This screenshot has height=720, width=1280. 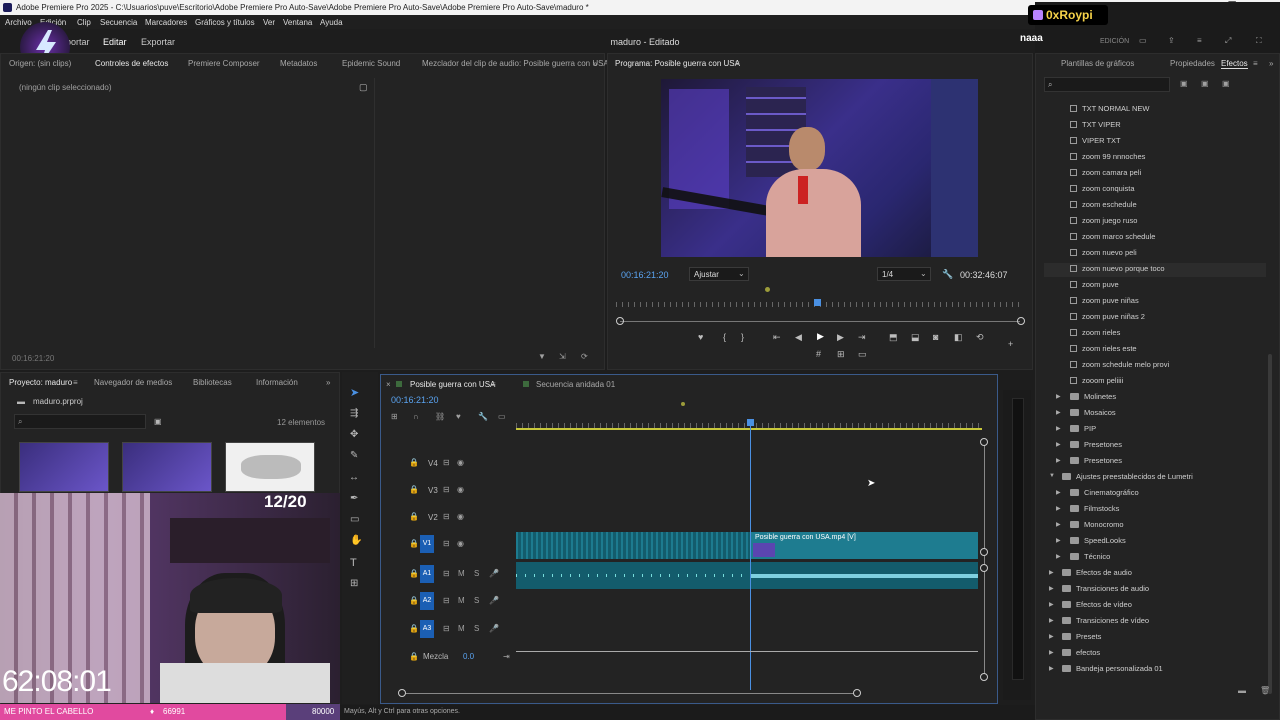 What do you see at coordinates (40, 382) in the screenshot?
I see `tab-proyecto: Proyecto: maduro` at bounding box center [40, 382].